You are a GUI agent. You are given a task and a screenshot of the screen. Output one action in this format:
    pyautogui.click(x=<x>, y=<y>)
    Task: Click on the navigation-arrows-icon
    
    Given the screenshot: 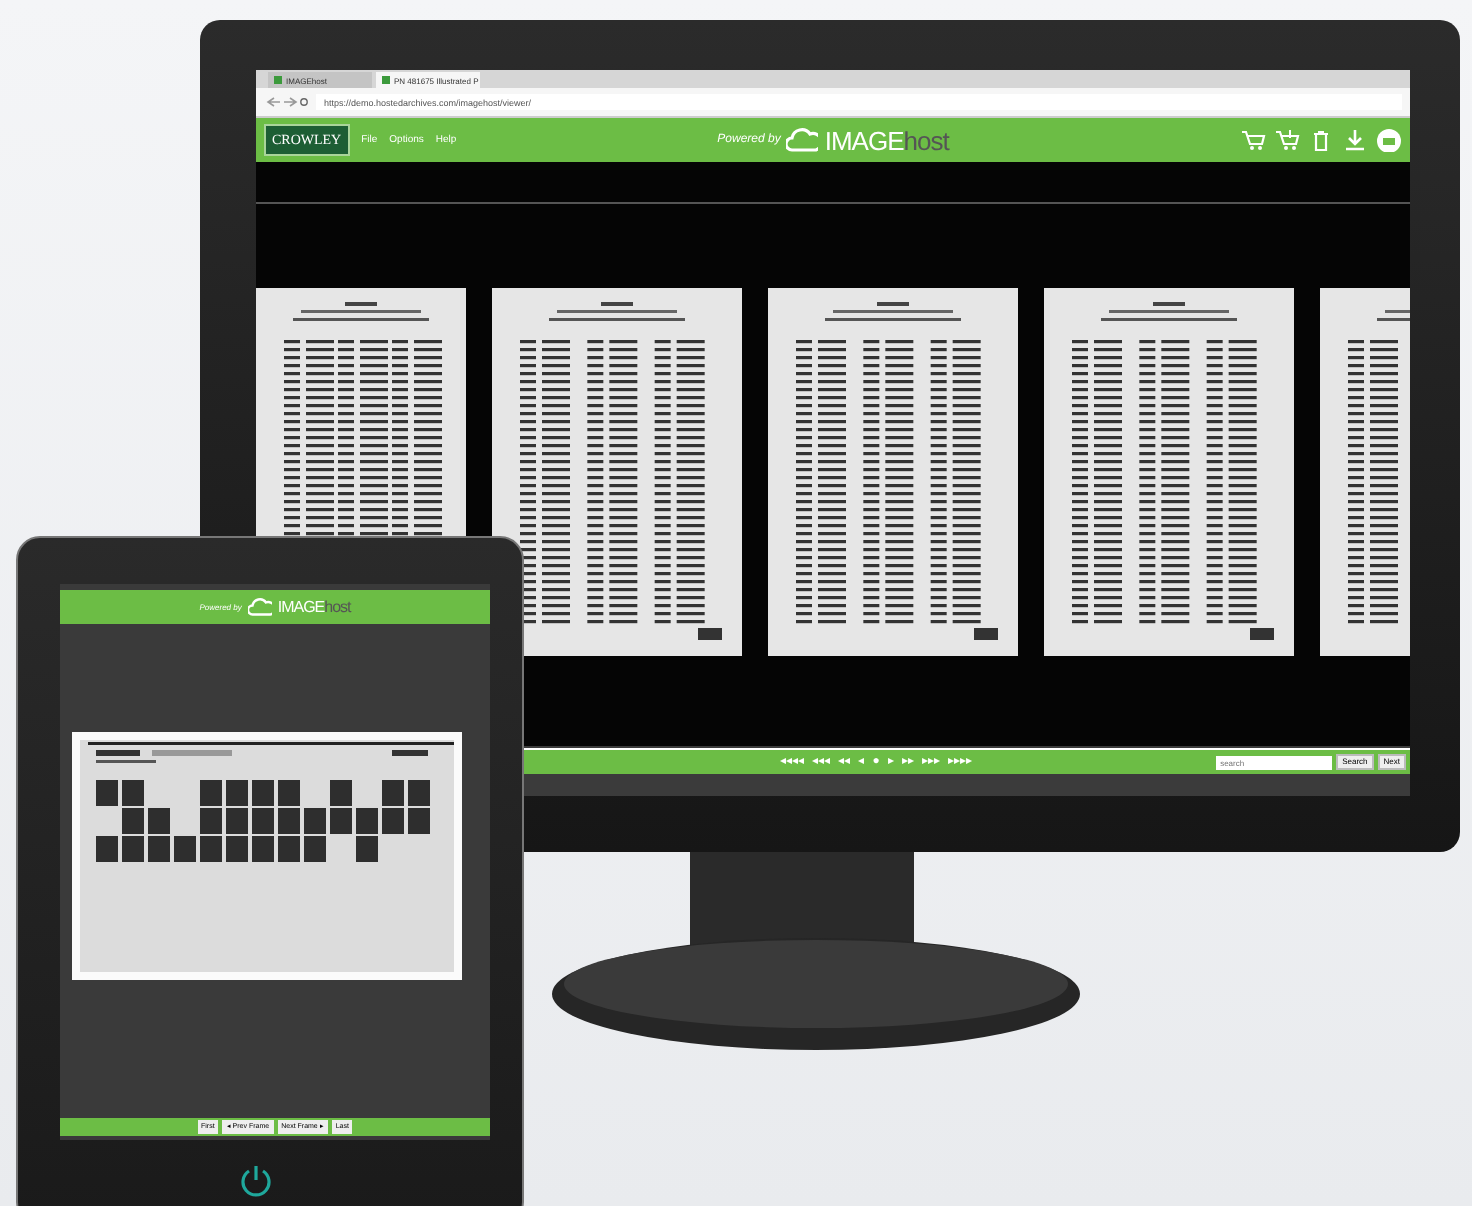 What is the action you would take?
    pyautogui.click(x=286, y=102)
    